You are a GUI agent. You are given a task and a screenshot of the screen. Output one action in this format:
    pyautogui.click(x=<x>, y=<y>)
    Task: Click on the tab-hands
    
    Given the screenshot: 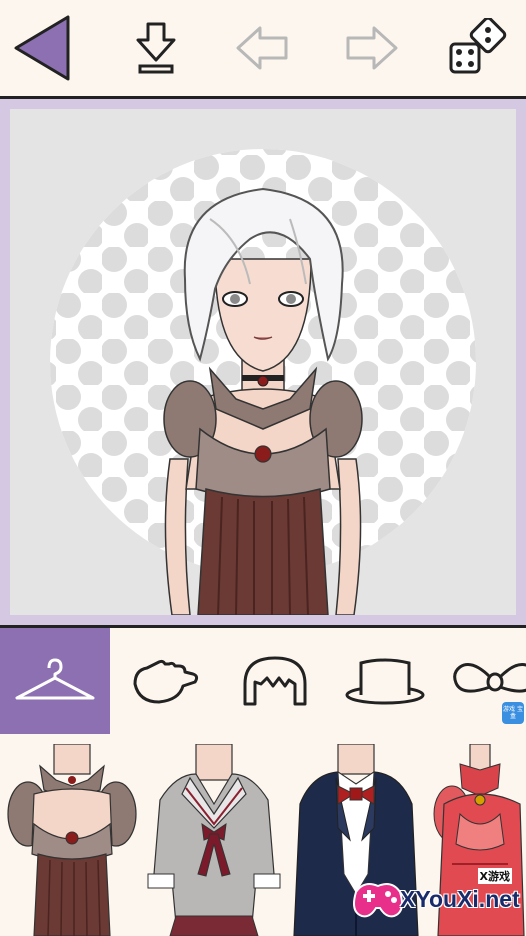 What is the action you would take?
    pyautogui.click(x=165, y=681)
    